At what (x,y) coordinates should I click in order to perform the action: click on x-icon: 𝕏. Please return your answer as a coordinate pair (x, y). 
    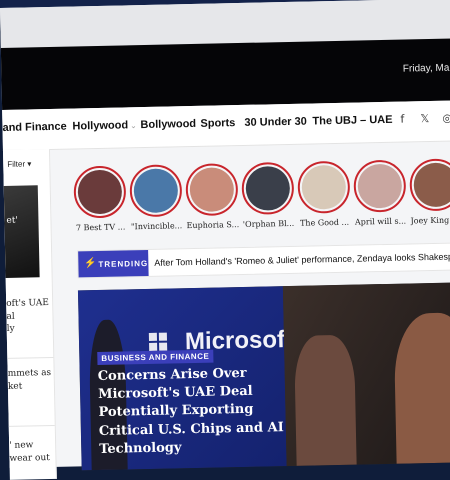
    Looking at the image, I should click on (424, 118).